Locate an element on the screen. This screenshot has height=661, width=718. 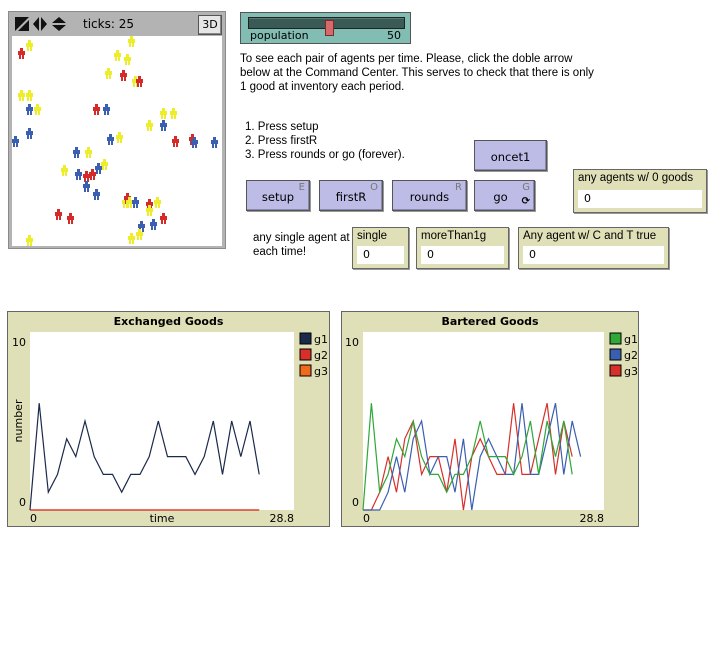
edit-icon is located at coordinates (22, 24).